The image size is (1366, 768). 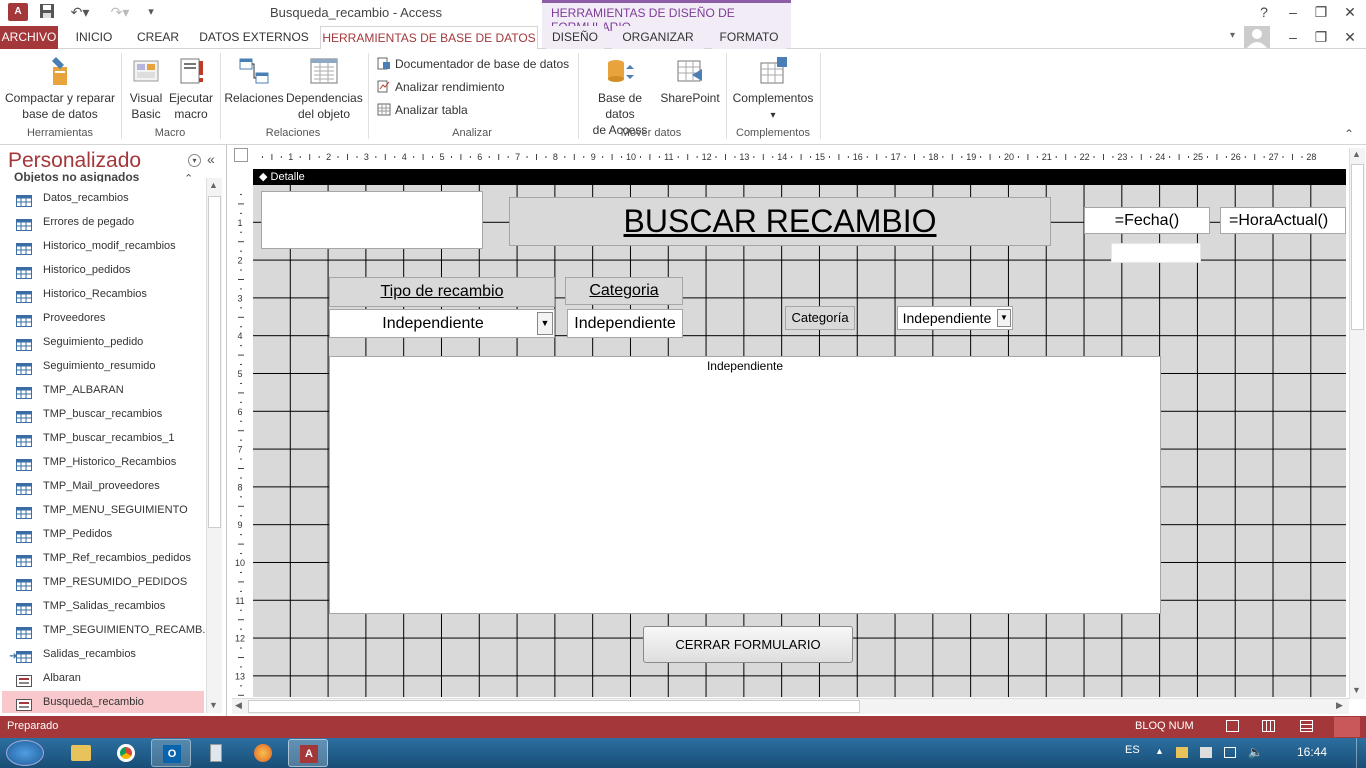 I want to click on nav-item: TMP_Salidas_recambios, so click(x=103, y=606).